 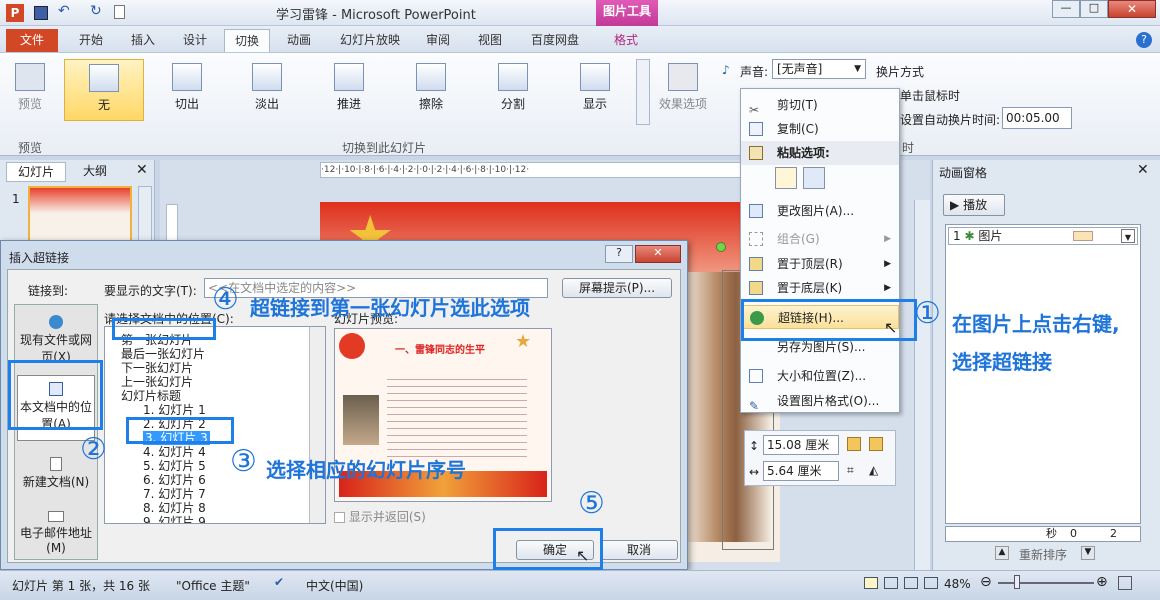 What do you see at coordinates (930, 95) in the screenshot?
I see `on-click-checkbox: 单击鼠标时` at bounding box center [930, 95].